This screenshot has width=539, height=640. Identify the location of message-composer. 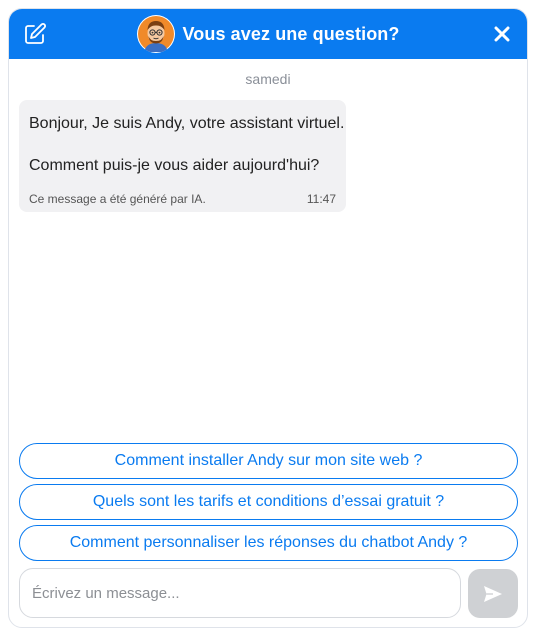
(240, 593).